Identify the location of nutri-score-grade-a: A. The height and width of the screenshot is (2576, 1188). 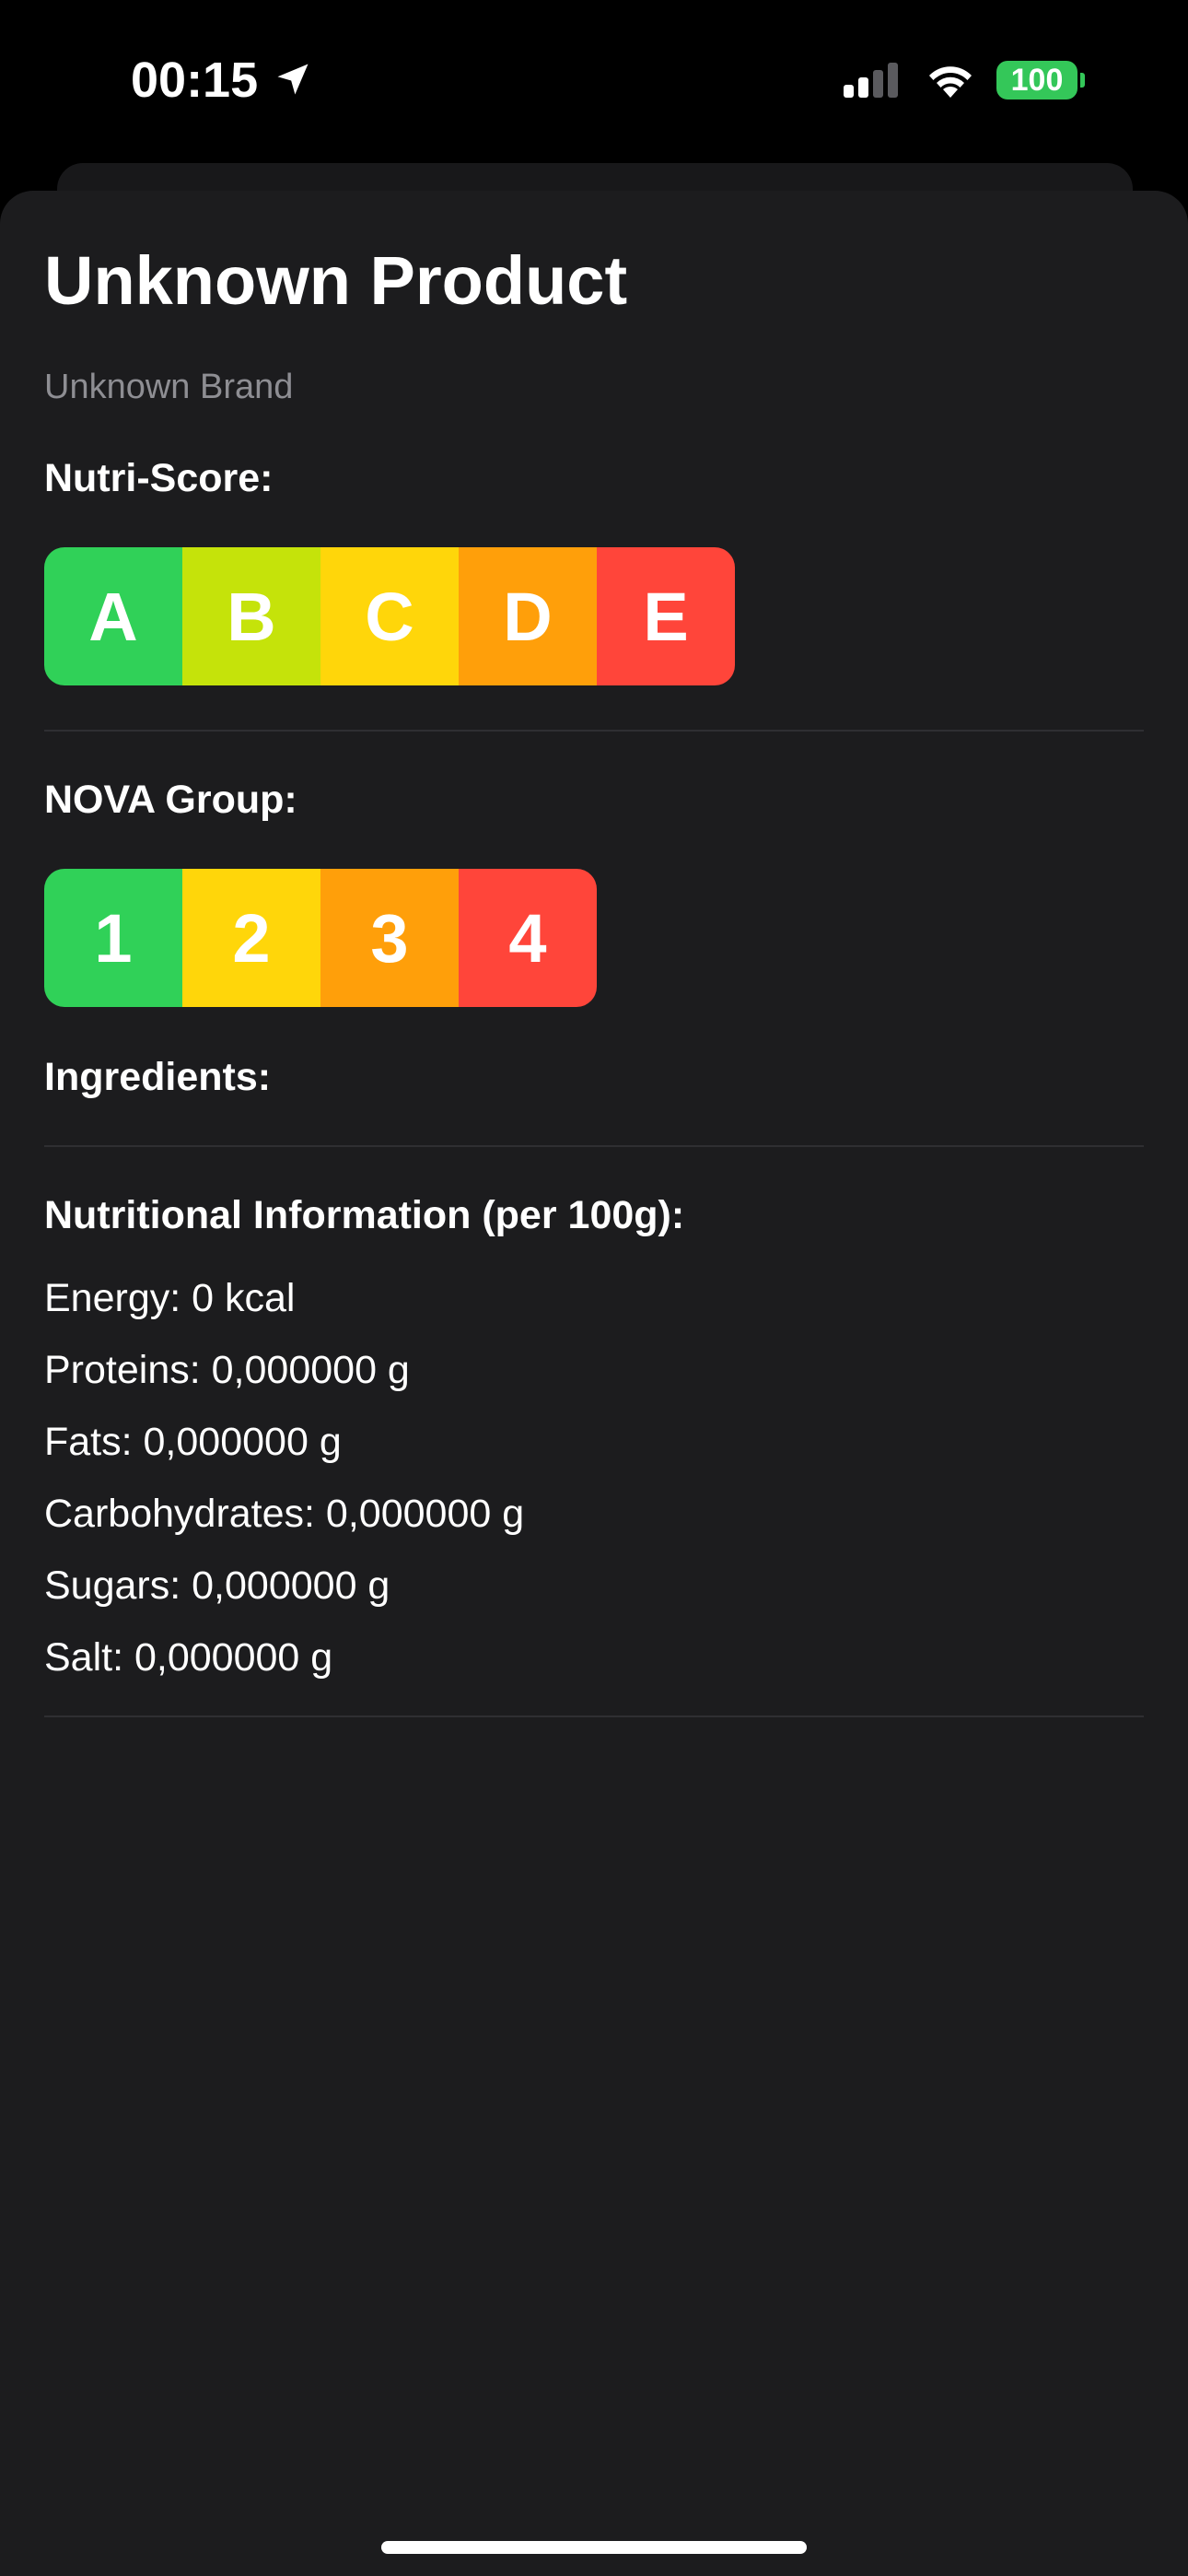
(113, 616).